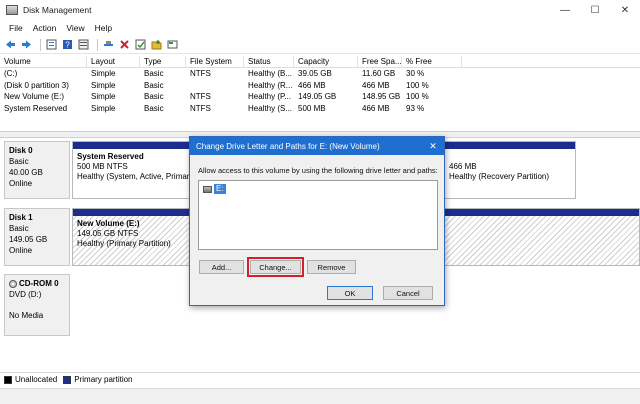 The width and height of the screenshot is (640, 404). What do you see at coordinates (10, 44) in the screenshot?
I see `back-icon` at bounding box center [10, 44].